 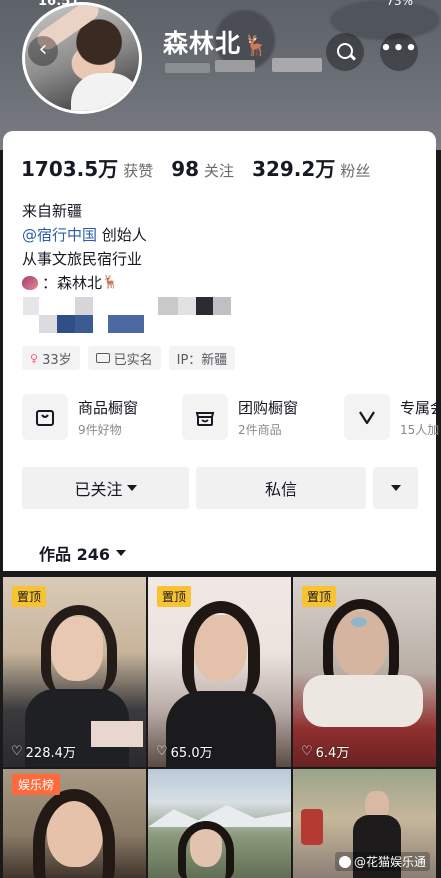 What do you see at coordinates (364, 672) in the screenshot?
I see `post-thumbnail: 置顶 ♡ 6.4万` at bounding box center [364, 672].